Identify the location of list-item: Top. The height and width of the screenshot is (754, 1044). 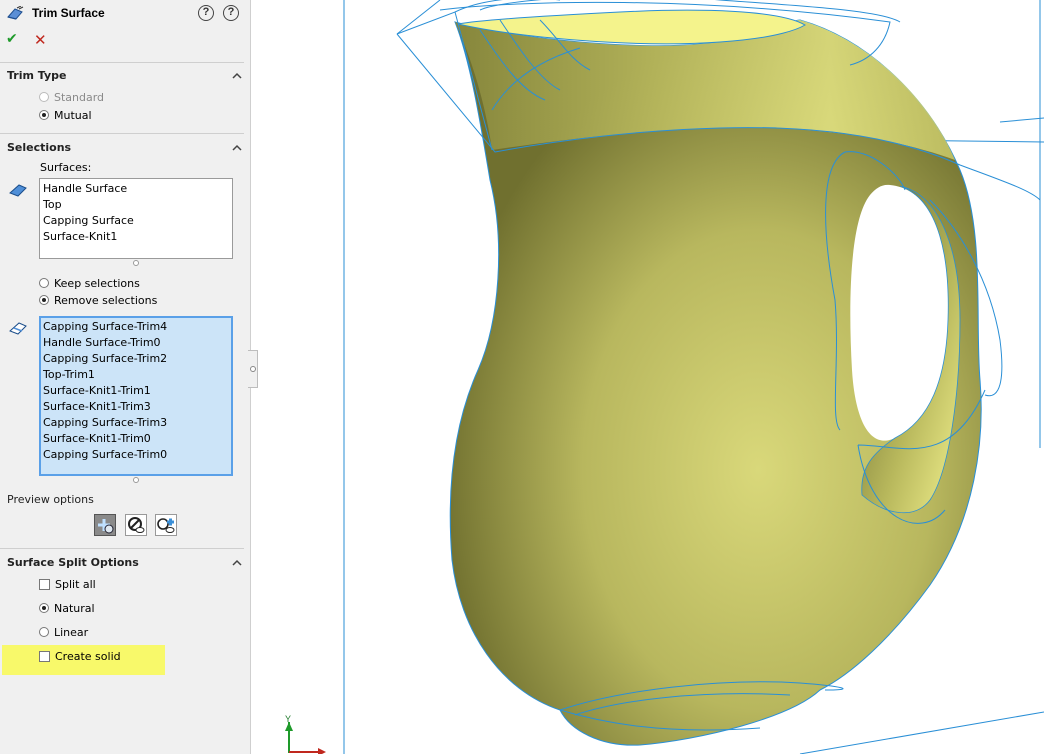
(137, 205).